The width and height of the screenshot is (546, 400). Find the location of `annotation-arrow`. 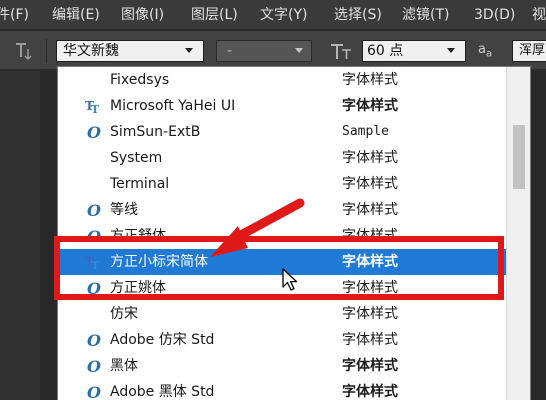

annotation-arrow is located at coordinates (257, 227).